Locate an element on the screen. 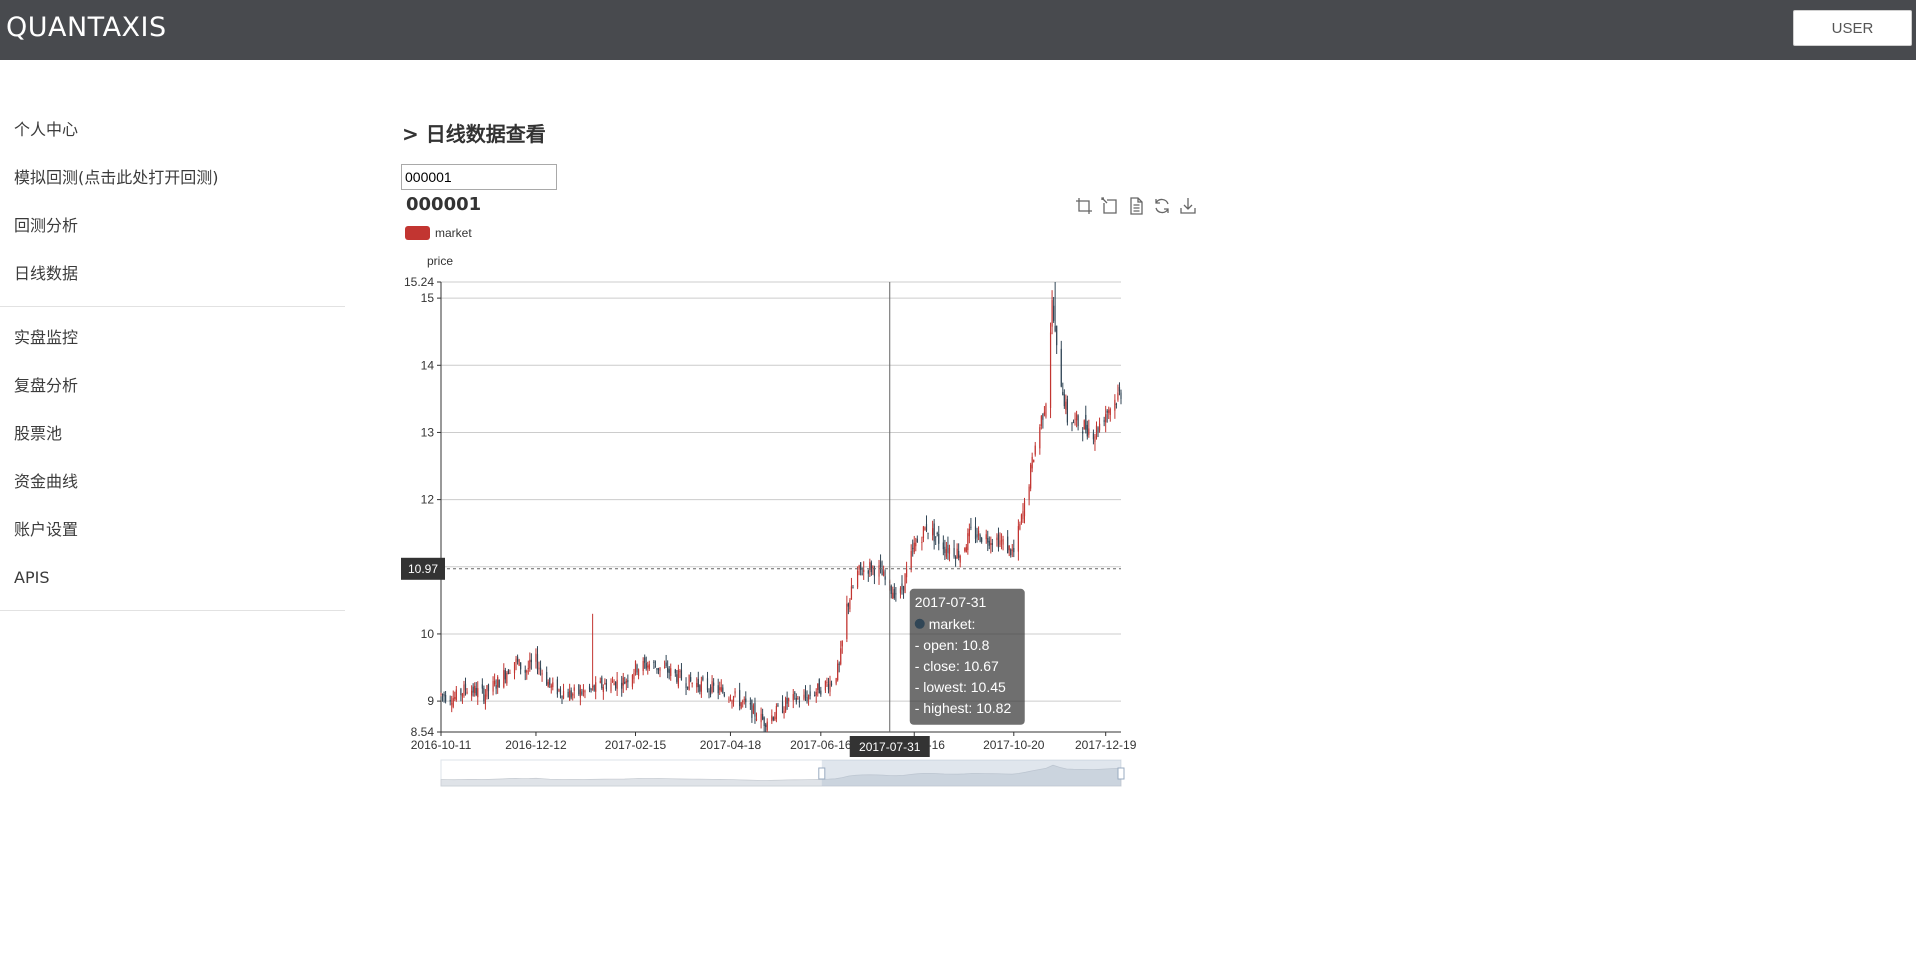  zoom-reset-icon is located at coordinates (1110, 206).